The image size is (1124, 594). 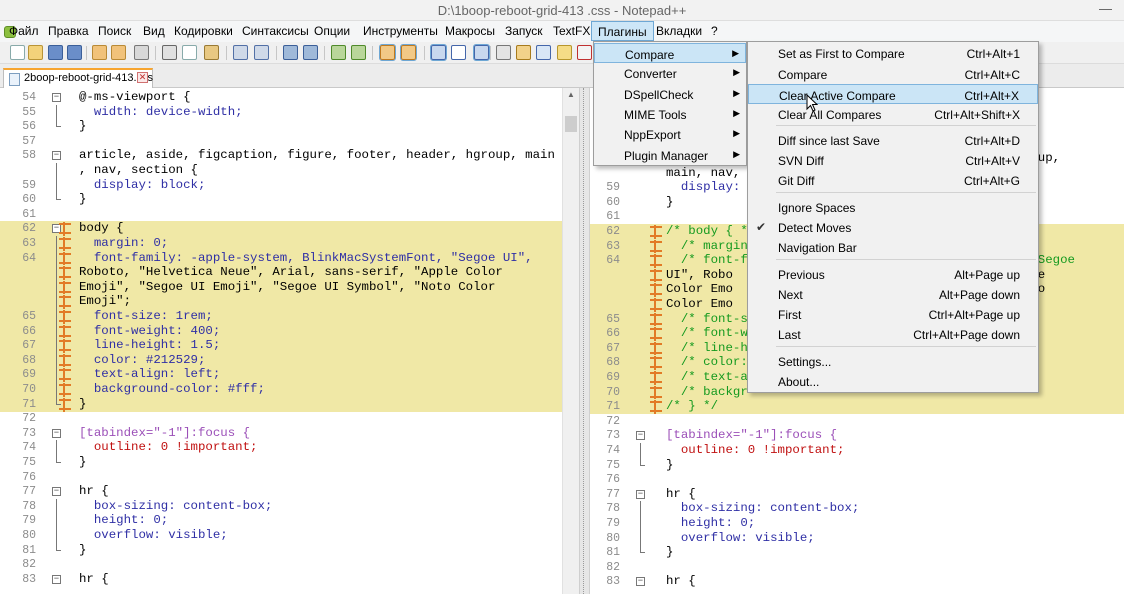 What do you see at coordinates (571, 124) in the screenshot?
I see `scrollbar-thumb` at bounding box center [571, 124].